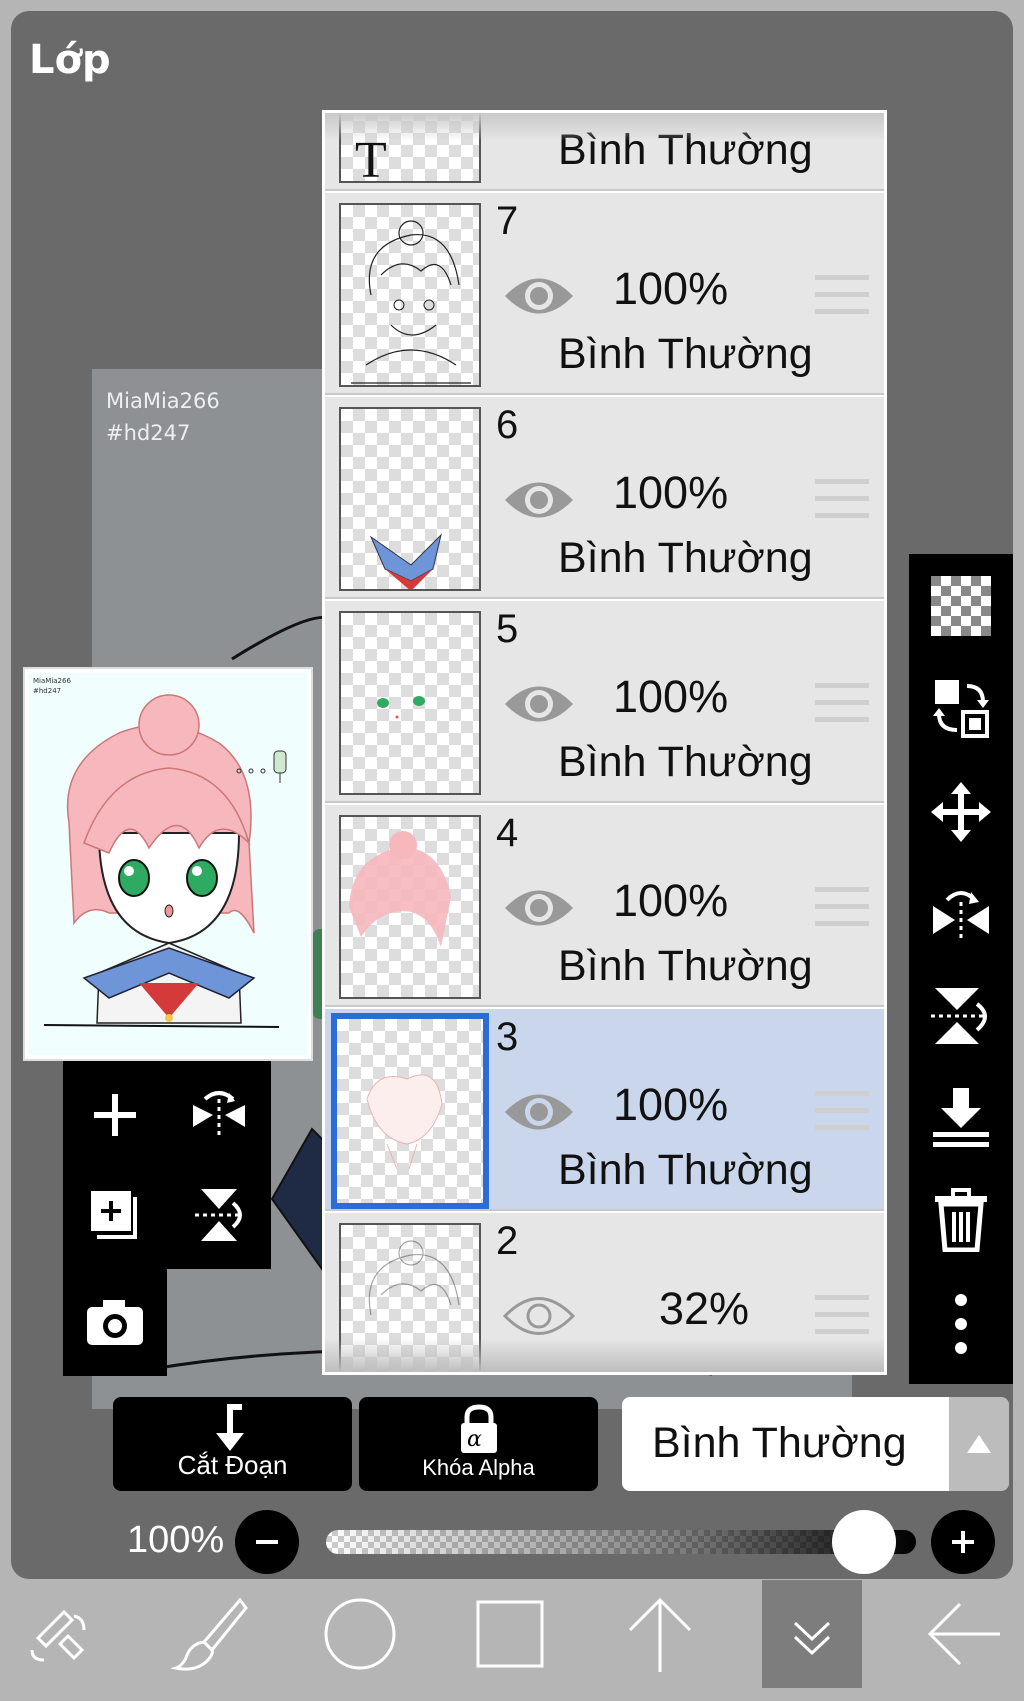 This screenshot has height=1701, width=1024. What do you see at coordinates (58, 1634) in the screenshot?
I see `transform-tool-button` at bounding box center [58, 1634].